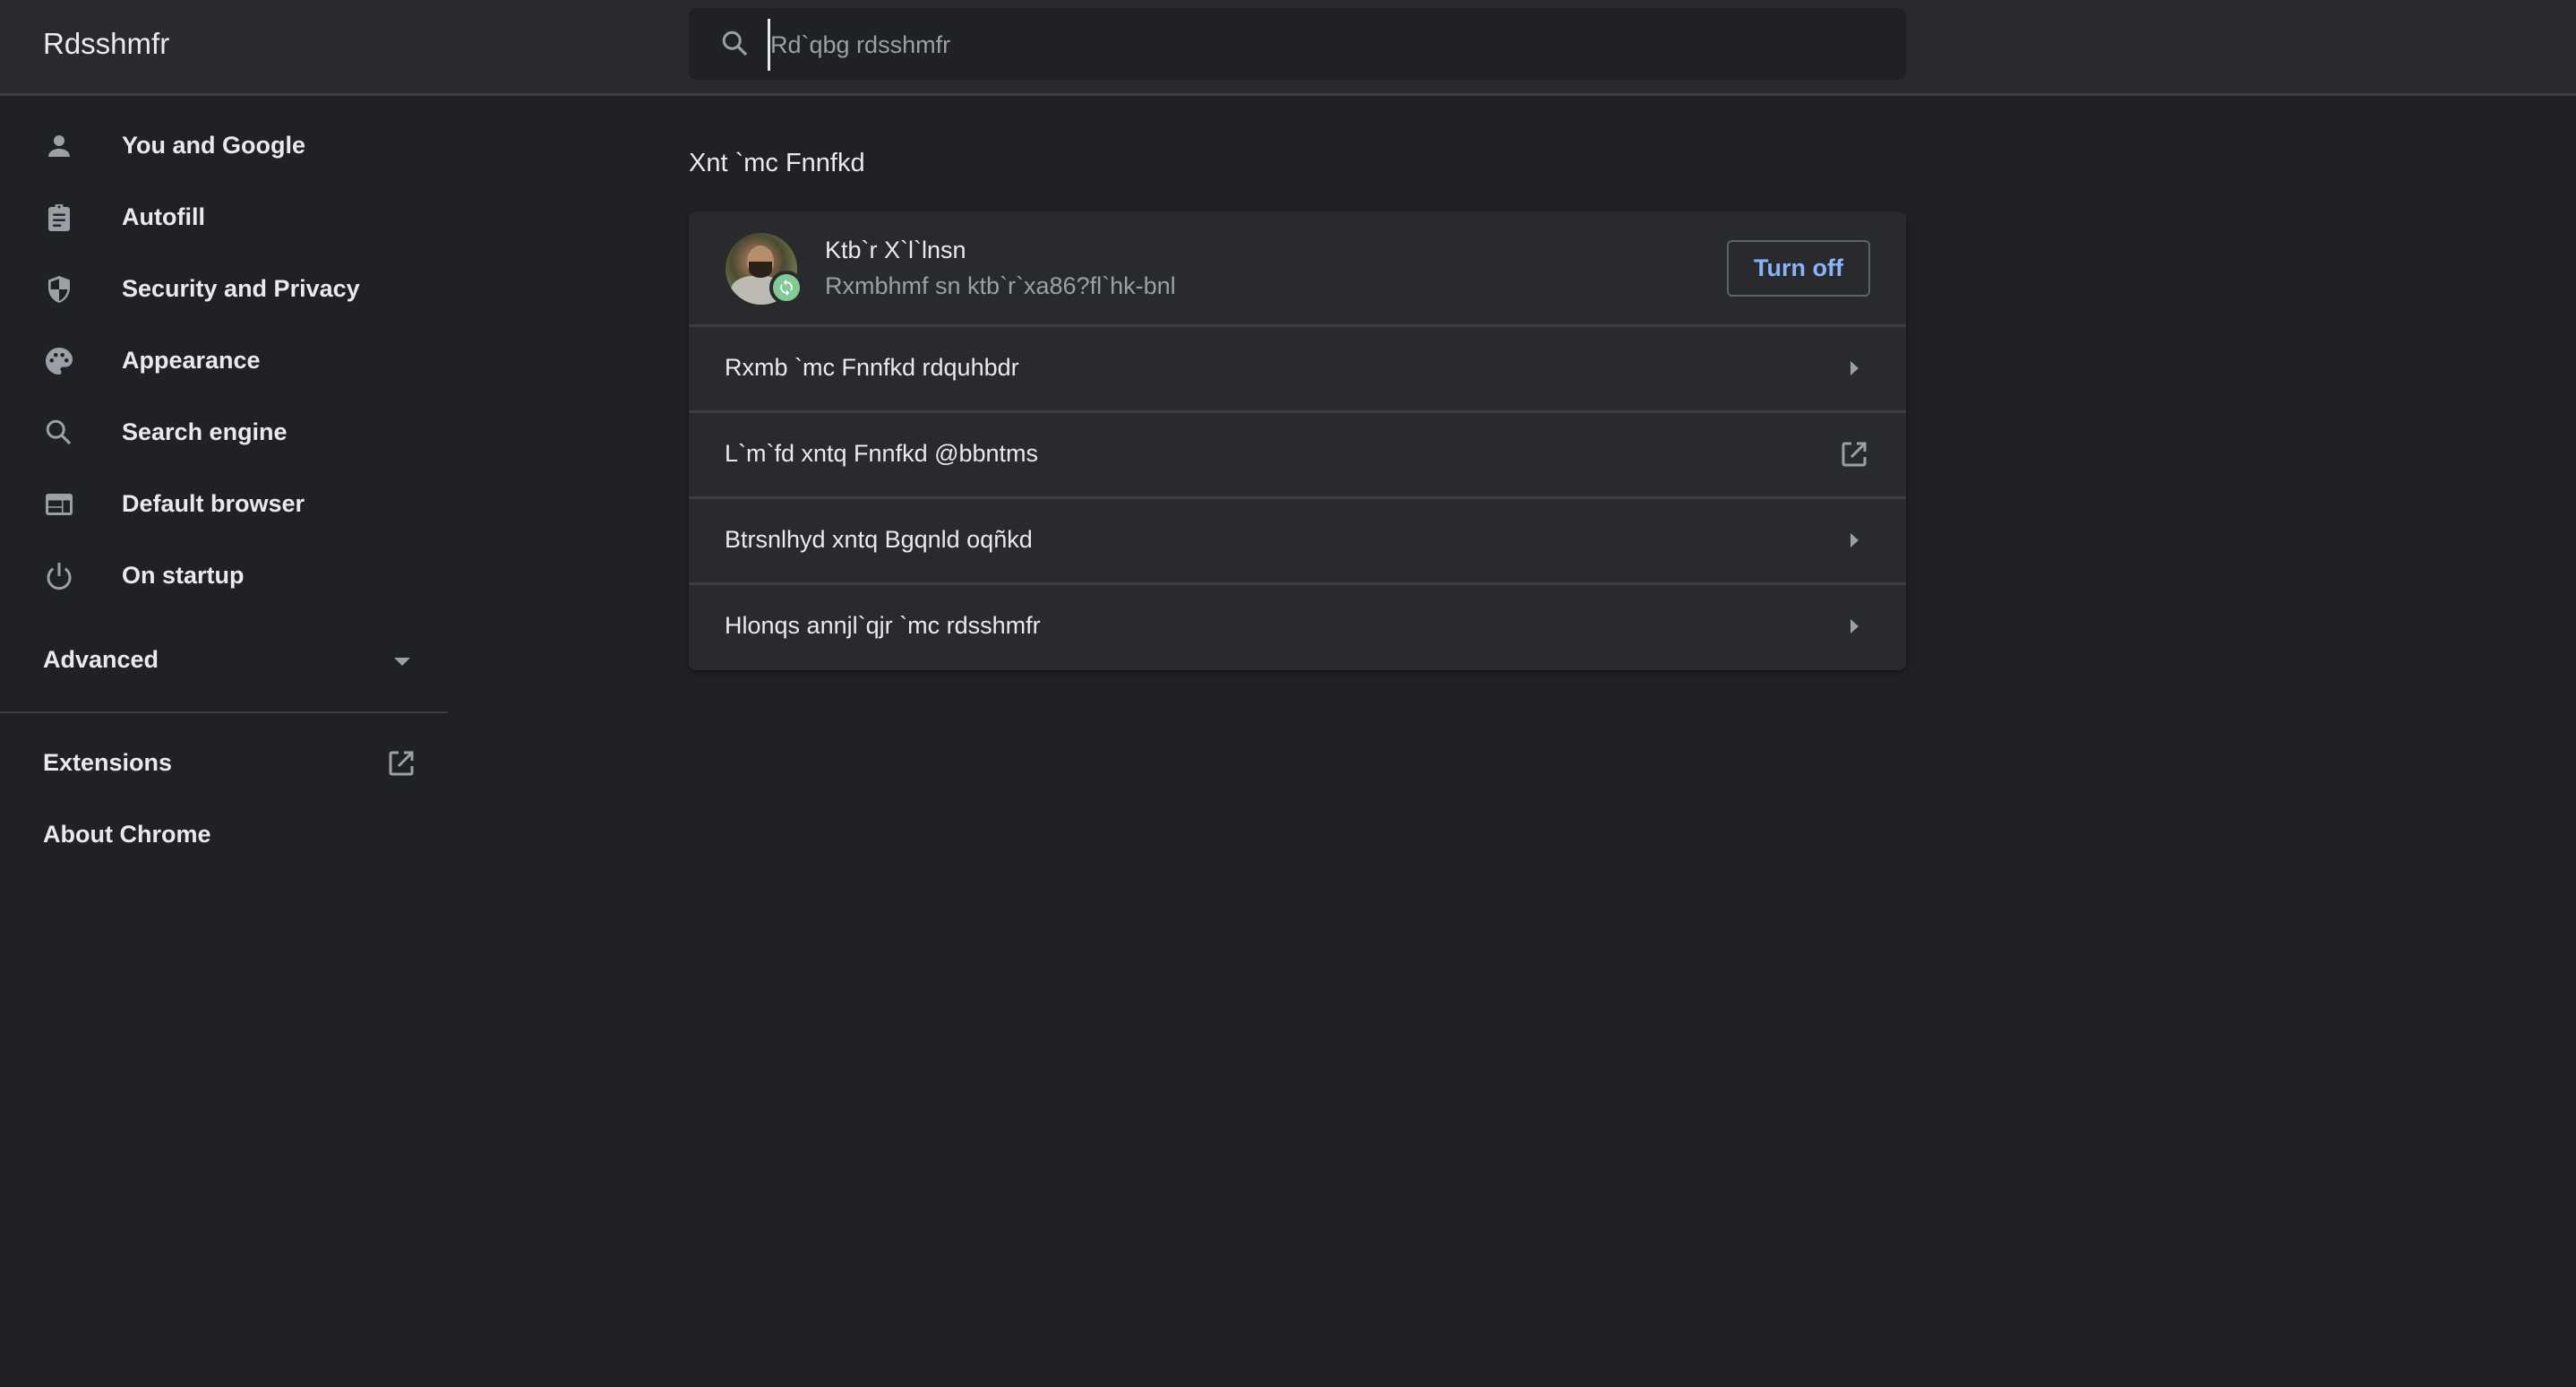 Image resolution: width=2576 pixels, height=1387 pixels. Describe the element at coordinates (760, 270) in the screenshot. I see `avatar-beard` at that location.